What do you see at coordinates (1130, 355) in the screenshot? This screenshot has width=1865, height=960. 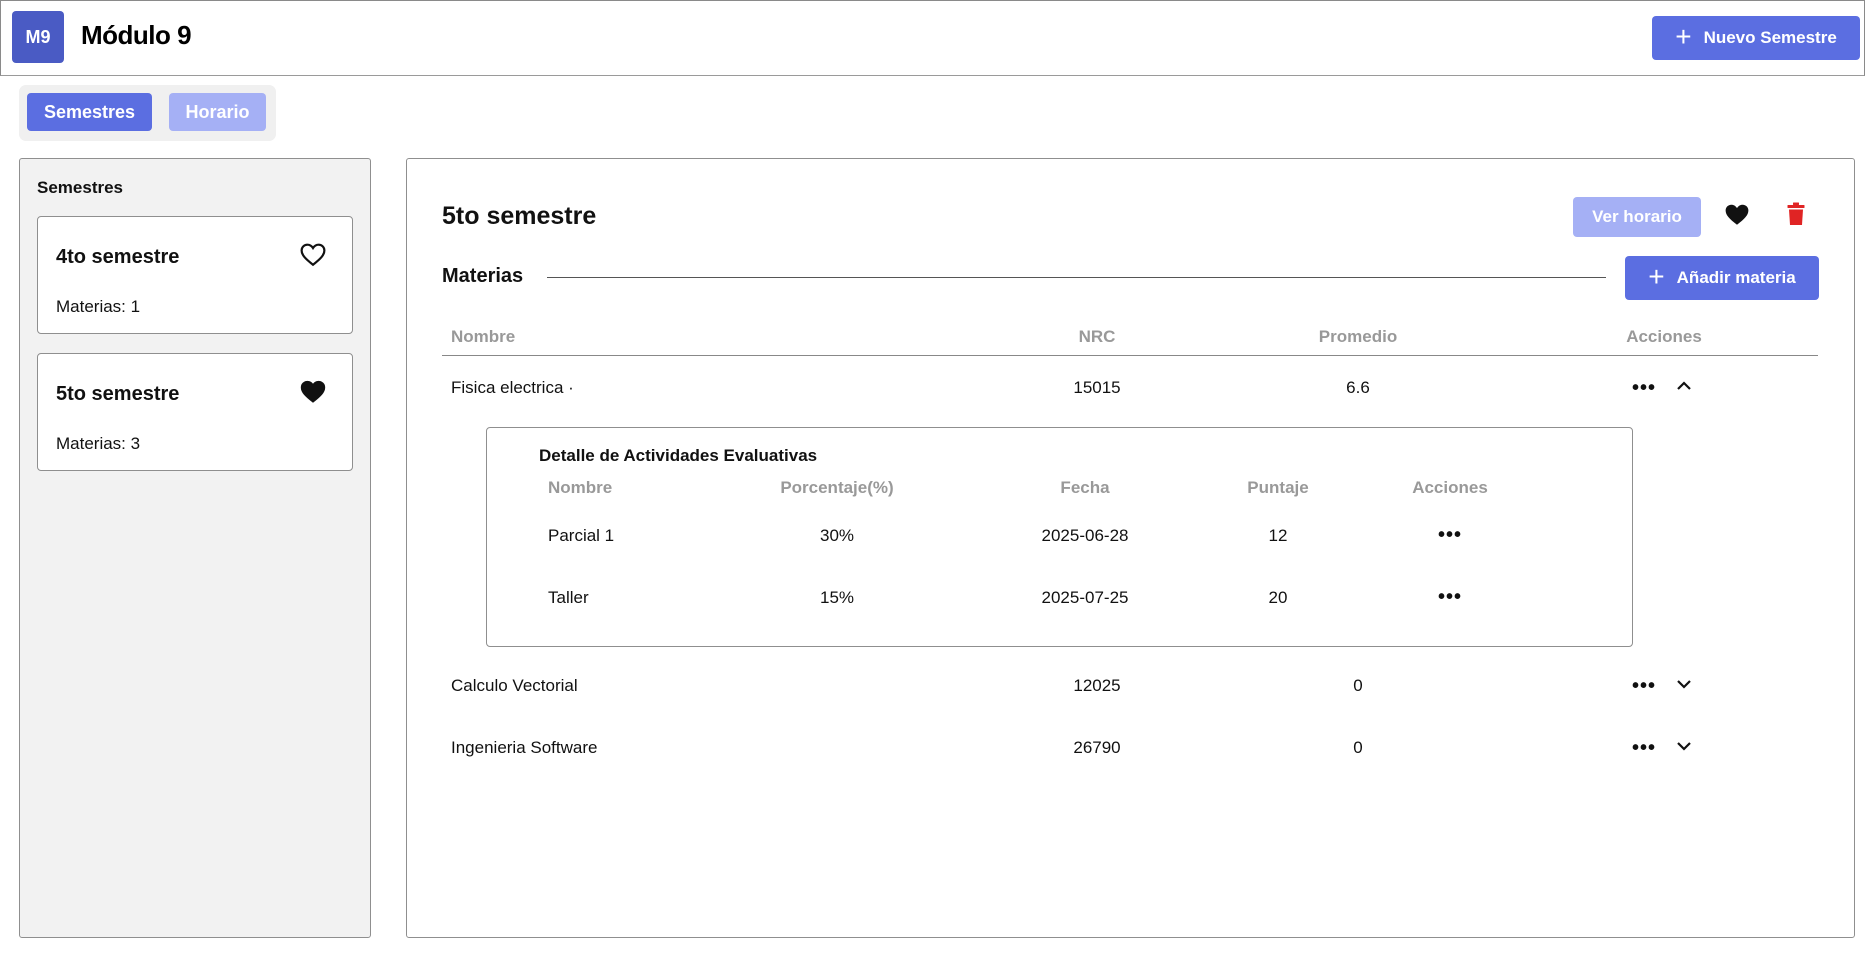 I see `table-header-divider` at bounding box center [1130, 355].